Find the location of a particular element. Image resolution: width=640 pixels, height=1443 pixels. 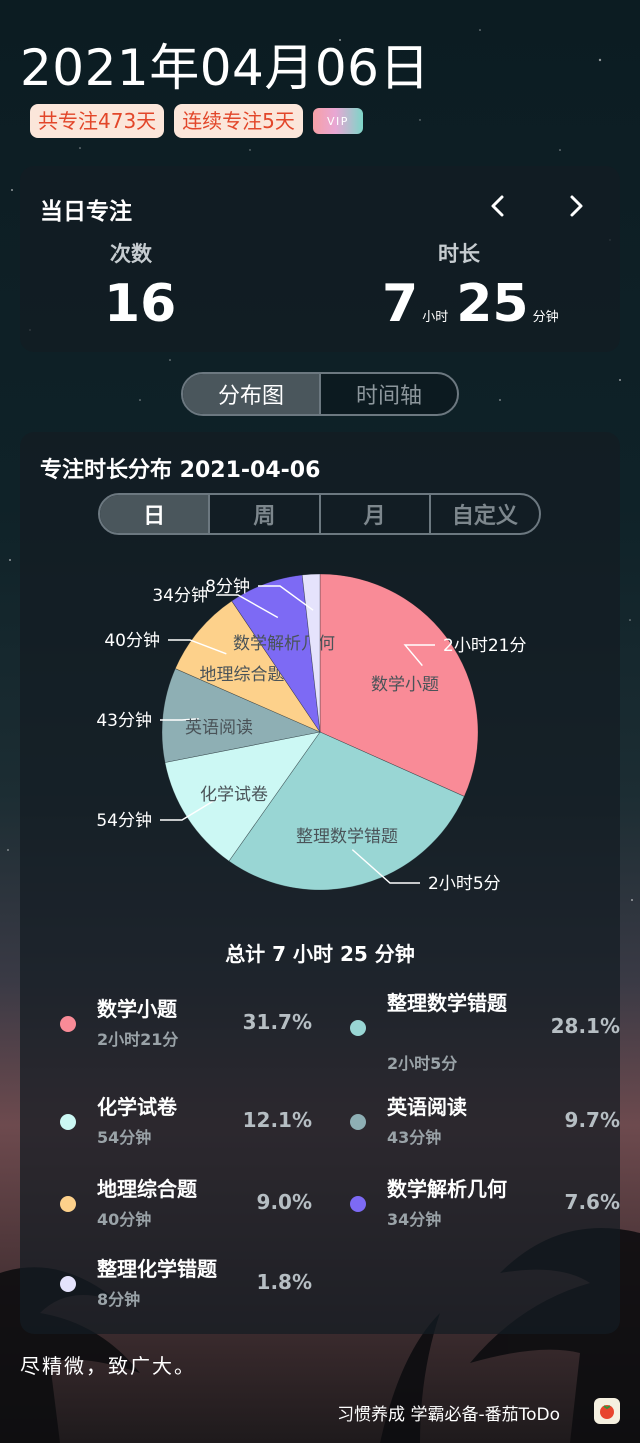

chevron-right-icon is located at coordinates (576, 206).